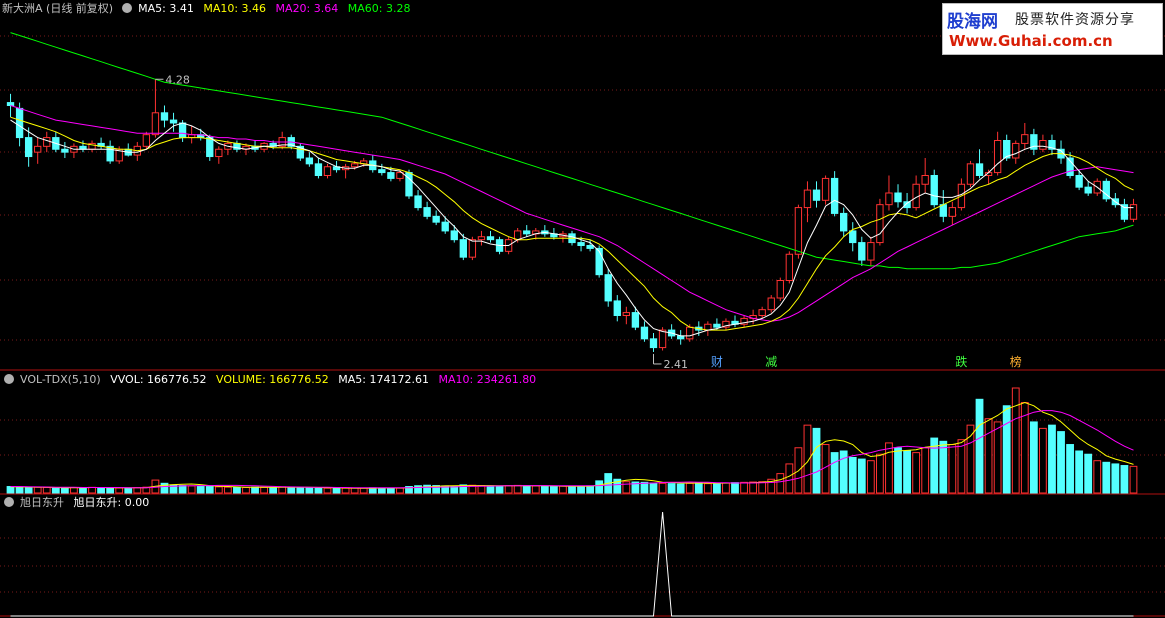 Image resolution: width=1165 pixels, height=618 pixels. Describe the element at coordinates (771, 362) in the screenshot. I see `event-marker-label: 减` at that location.